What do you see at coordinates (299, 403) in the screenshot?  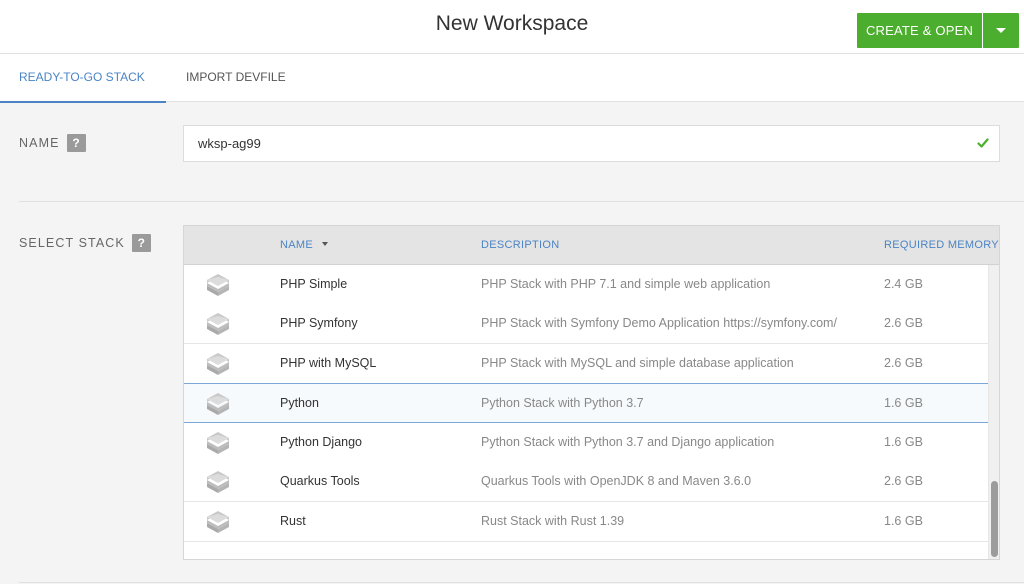 I see `stack-name-cell: Python` at bounding box center [299, 403].